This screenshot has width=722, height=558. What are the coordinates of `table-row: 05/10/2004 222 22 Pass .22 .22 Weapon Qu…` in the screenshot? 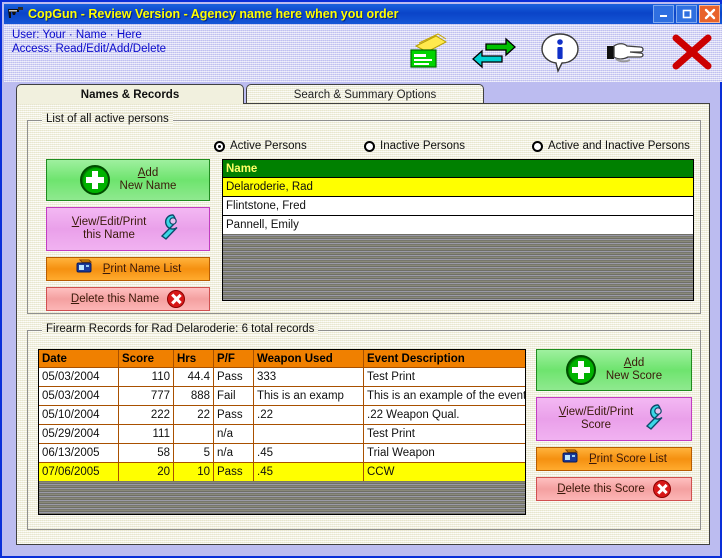 It's located at (282, 414).